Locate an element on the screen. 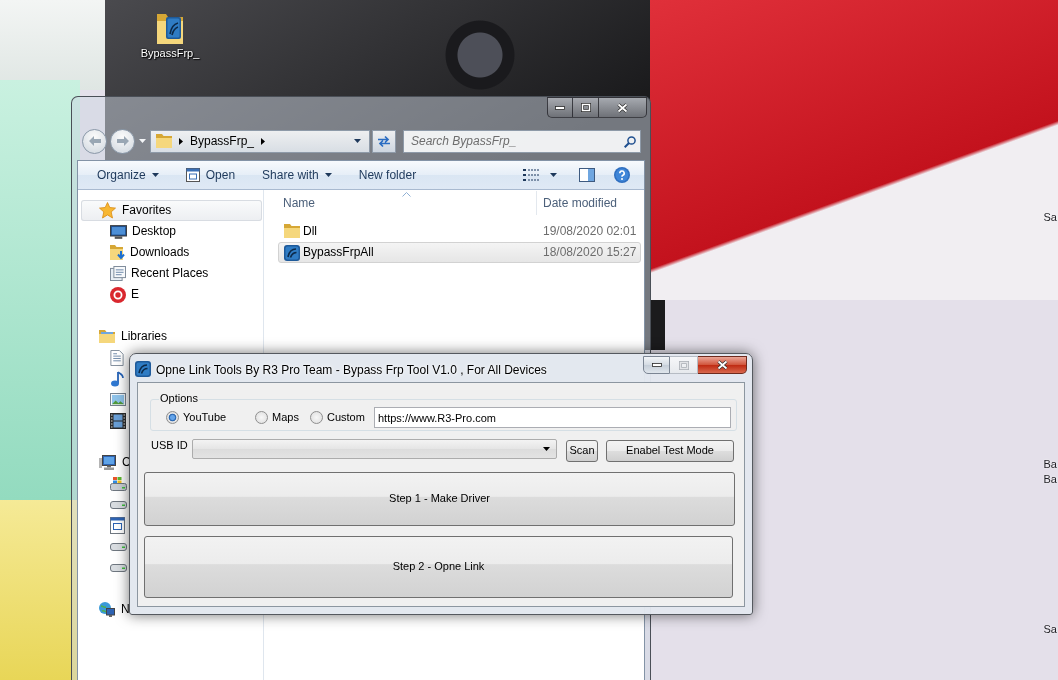 Image resolution: width=1058 pixels, height=680 pixels. radio-label: Maps is located at coordinates (285, 417).